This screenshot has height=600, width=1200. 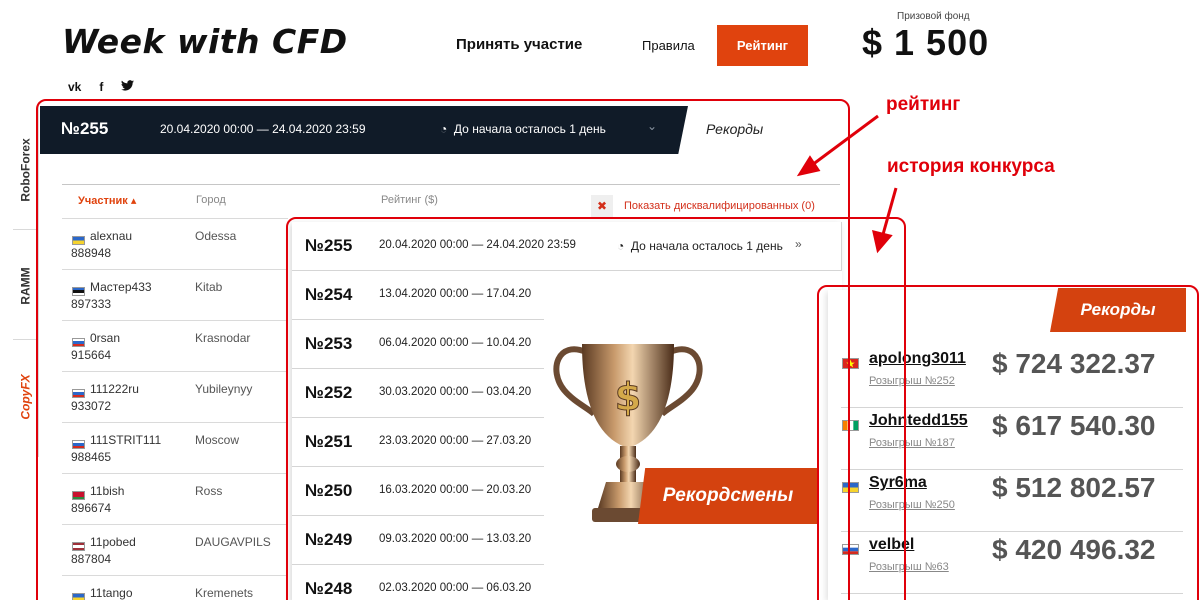 What do you see at coordinates (762, 45) in the screenshot?
I see `nav-rating-button: Рейтинг` at bounding box center [762, 45].